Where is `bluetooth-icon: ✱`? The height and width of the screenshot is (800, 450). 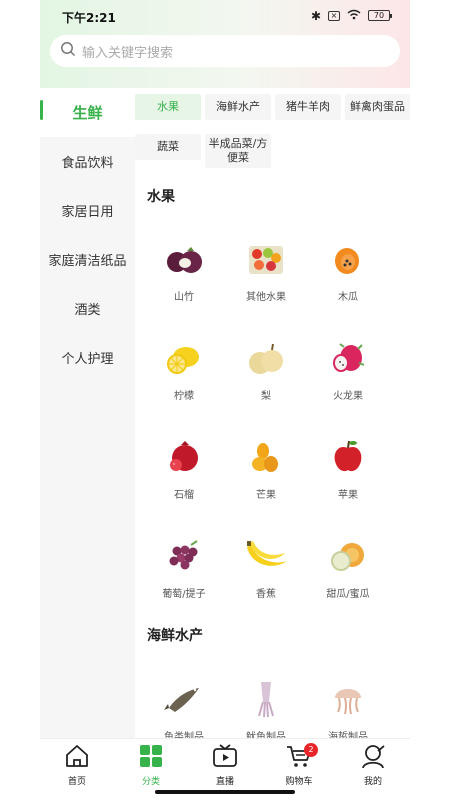 bluetooth-icon: ✱ is located at coordinates (315, 15).